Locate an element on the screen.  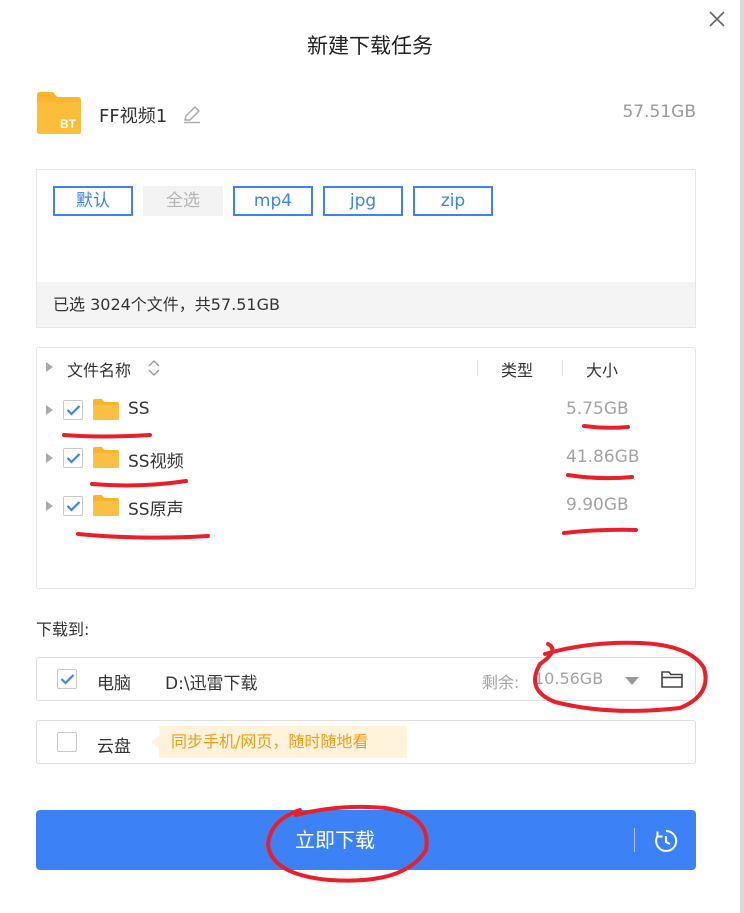
filter-tag-default: 默认 is located at coordinates (93, 201).